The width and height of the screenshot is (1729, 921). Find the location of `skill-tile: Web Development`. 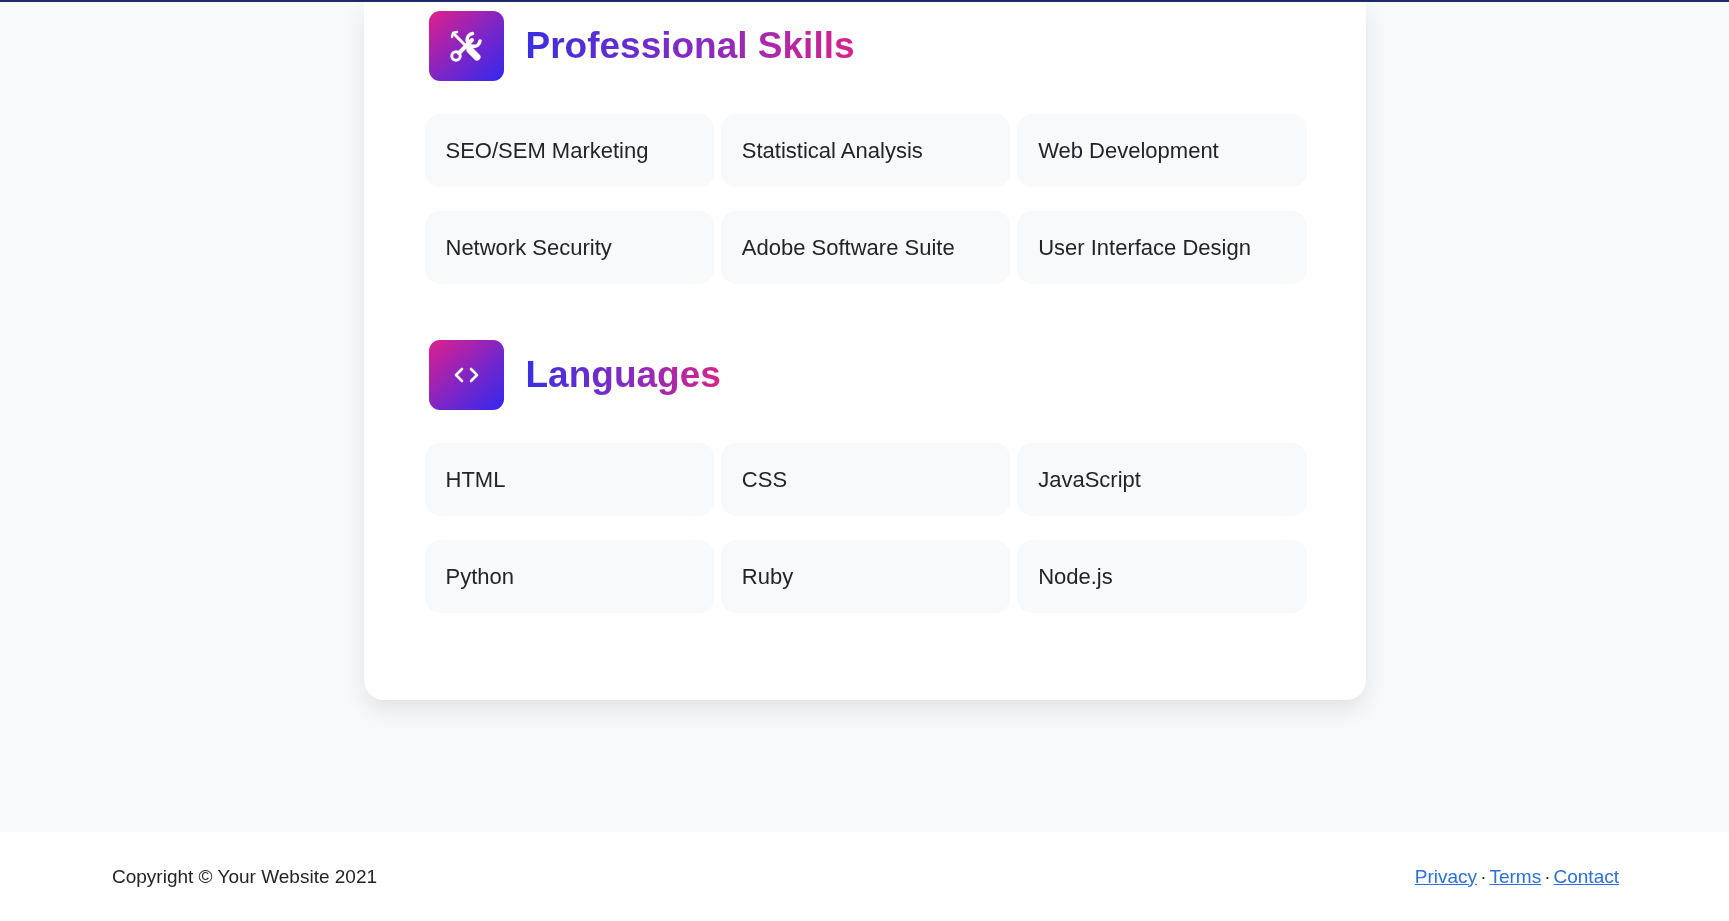

skill-tile: Web Development is located at coordinates (1162, 150).